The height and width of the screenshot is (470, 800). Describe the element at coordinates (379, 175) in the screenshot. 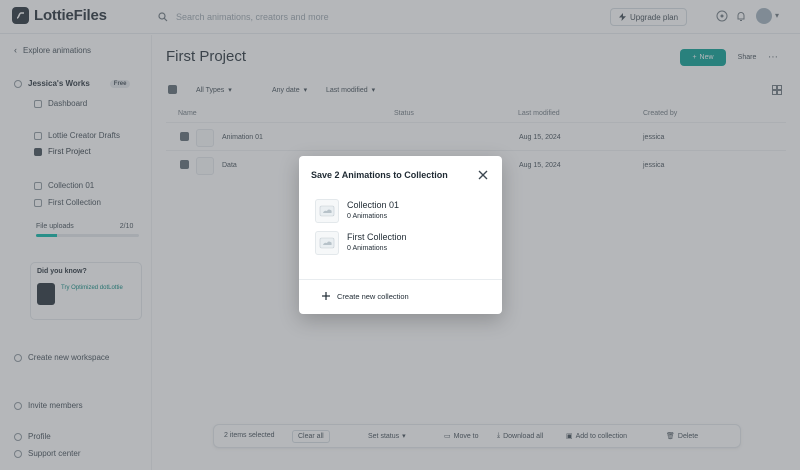

I see `dialog-title: Save 2 Animations to Collection` at that location.